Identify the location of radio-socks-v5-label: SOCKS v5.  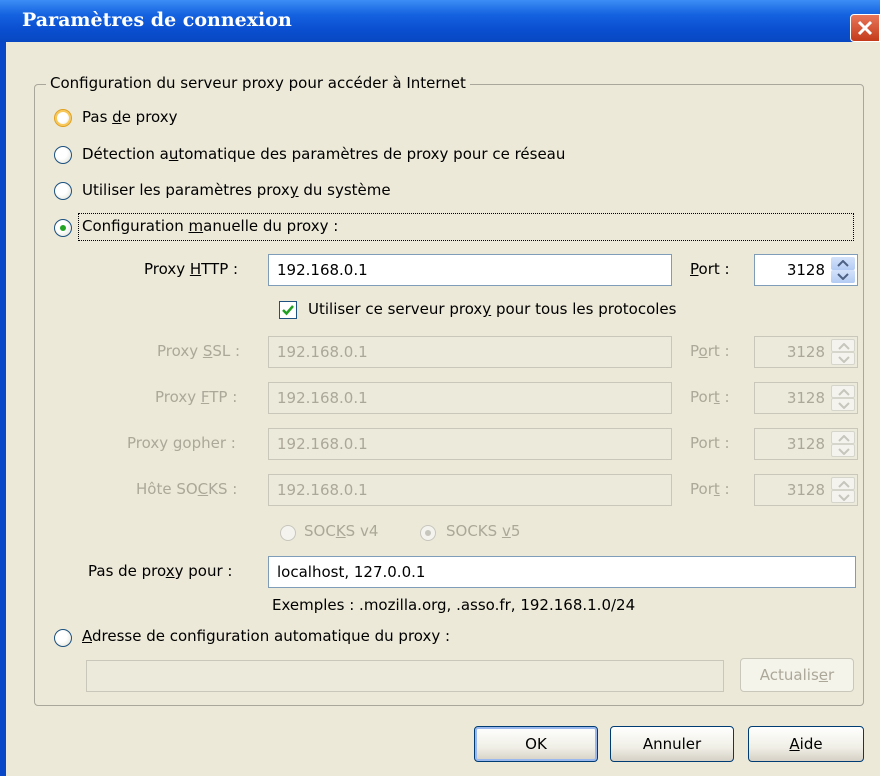
(483, 531).